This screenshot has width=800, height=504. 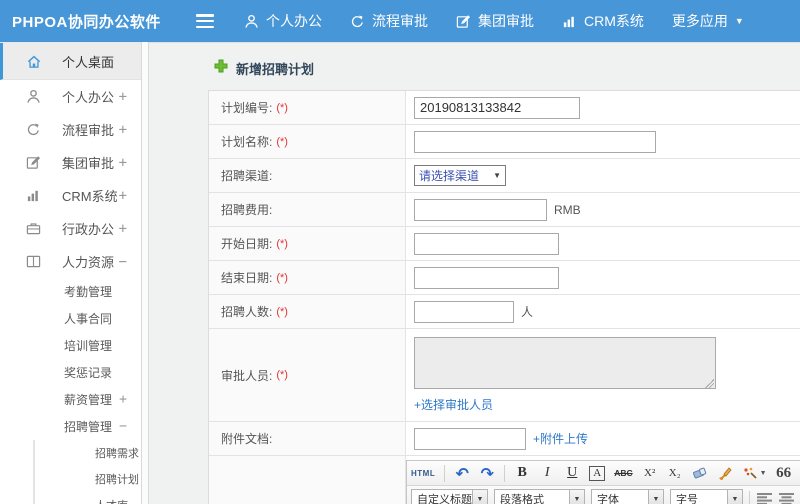 I want to click on sidebar-item-recruit-mgmt: 招聘管理 −, so click(x=70, y=426).